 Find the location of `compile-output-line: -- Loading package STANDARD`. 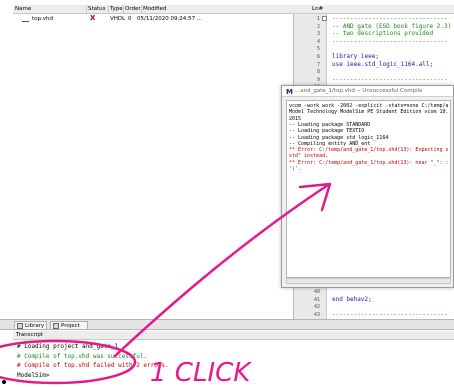

compile-output-line: -- Loading package STANDARD is located at coordinates (330, 124).